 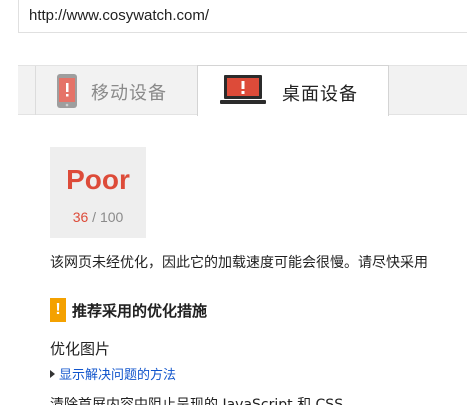 I want to click on tab-mobile-label: 移动设备, so click(x=129, y=93).